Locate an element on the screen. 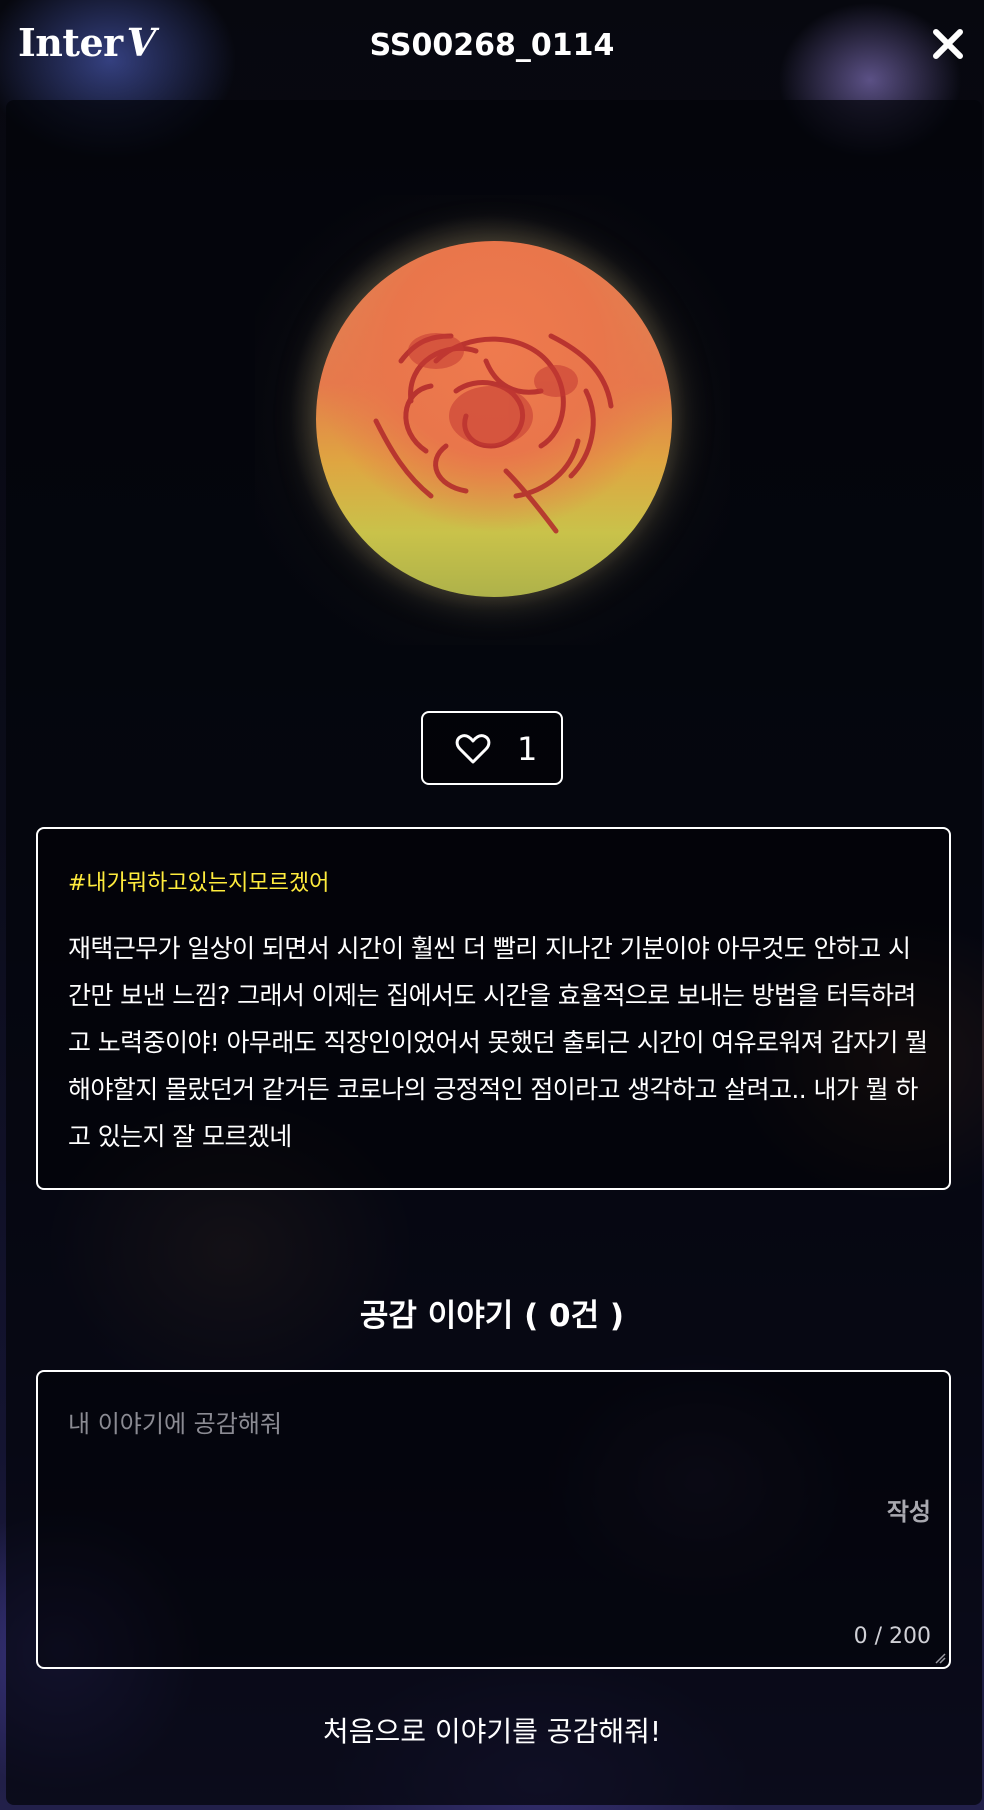  like-count: 1 is located at coordinates (527, 749).